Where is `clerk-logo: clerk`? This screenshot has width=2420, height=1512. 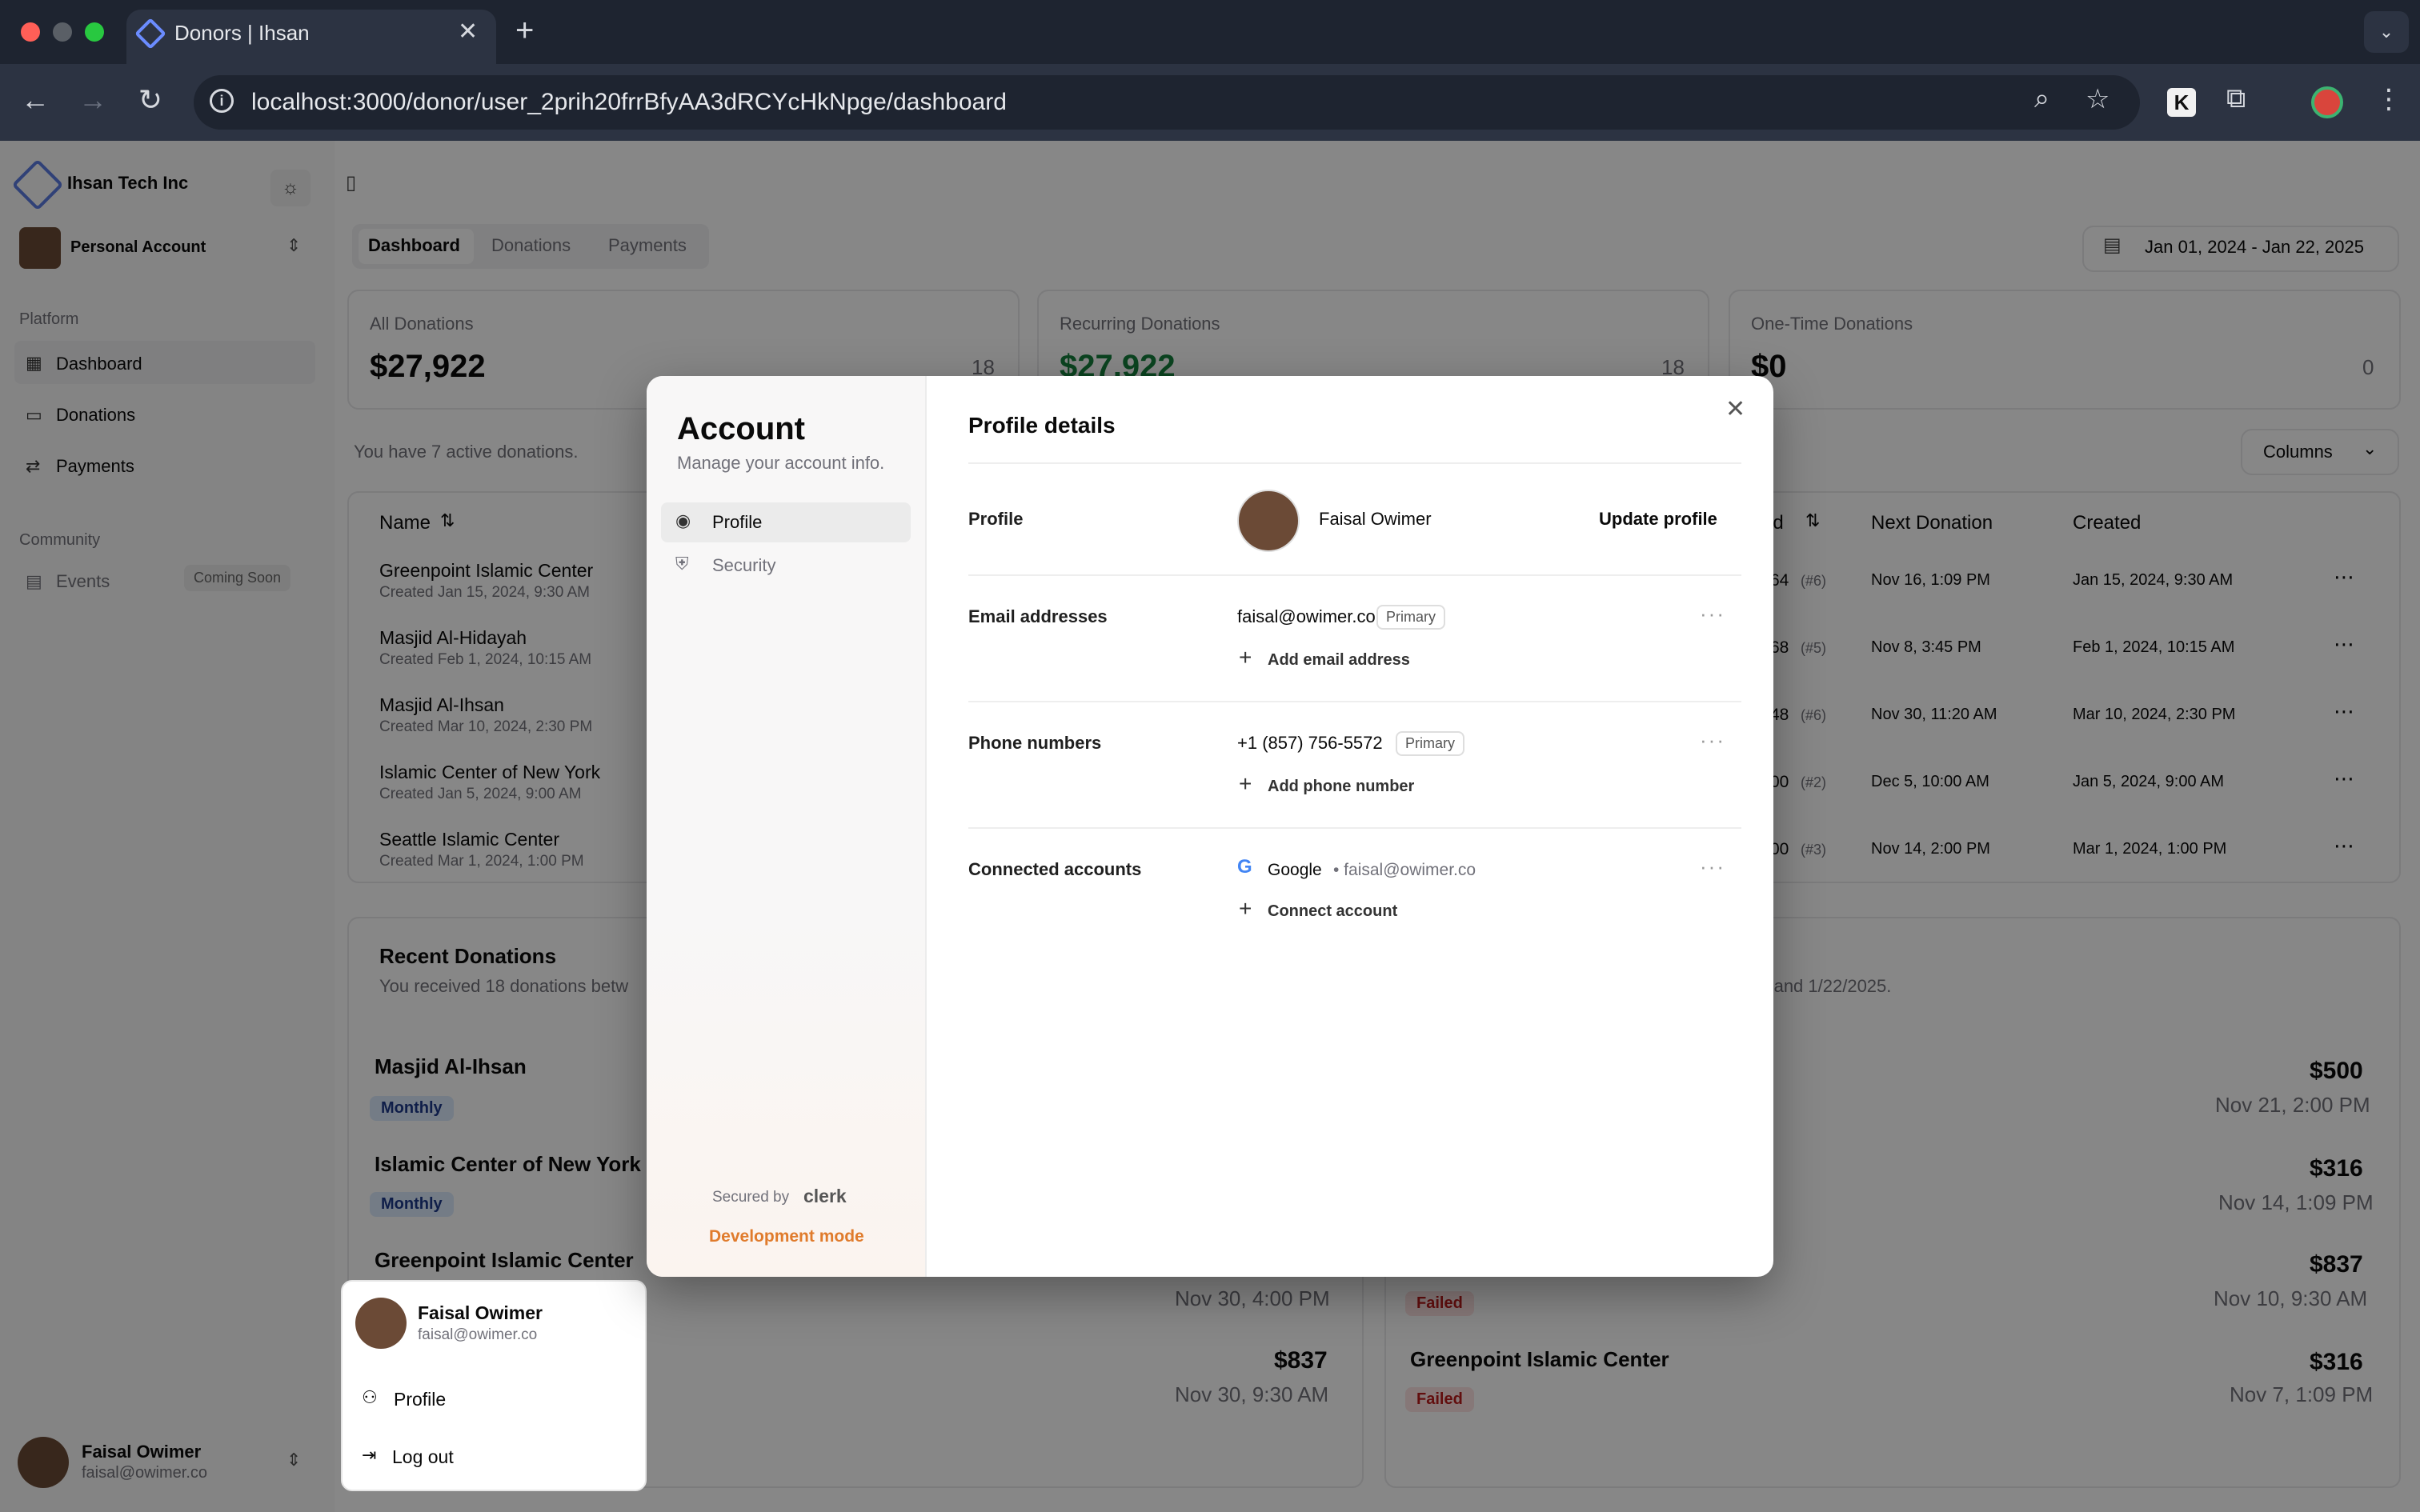
clerk-logo: clerk is located at coordinates (825, 1196).